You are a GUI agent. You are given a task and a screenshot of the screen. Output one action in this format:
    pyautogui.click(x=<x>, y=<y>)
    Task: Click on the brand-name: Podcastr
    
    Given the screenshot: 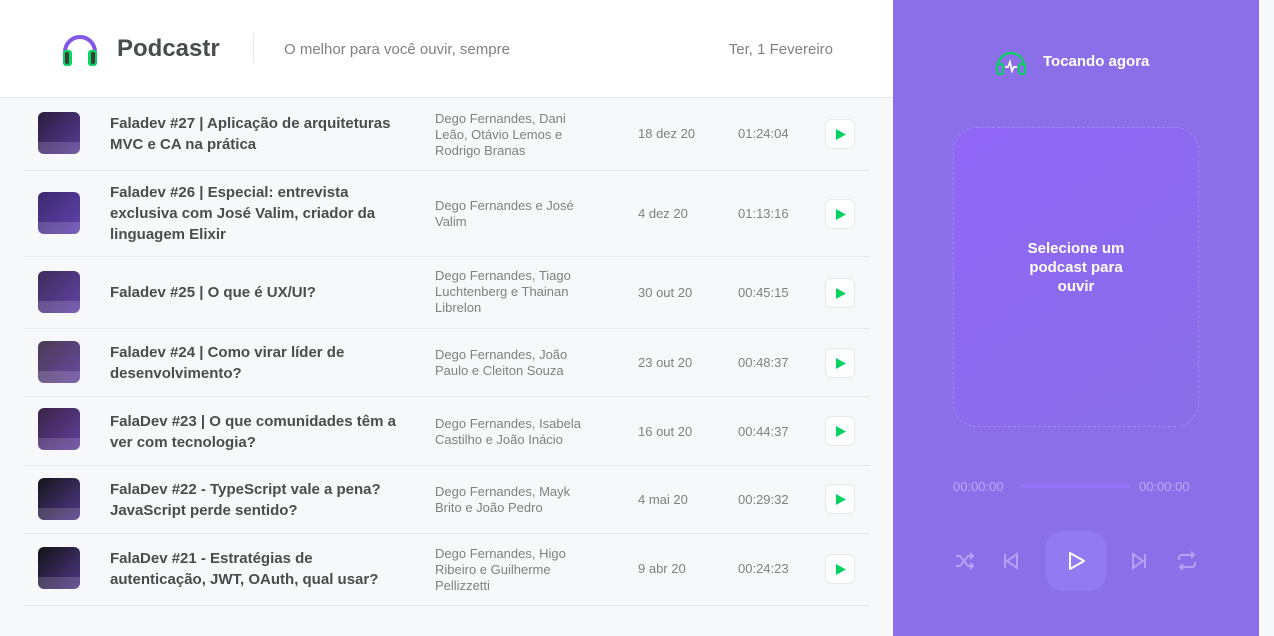 What is the action you would take?
    pyautogui.click(x=168, y=48)
    